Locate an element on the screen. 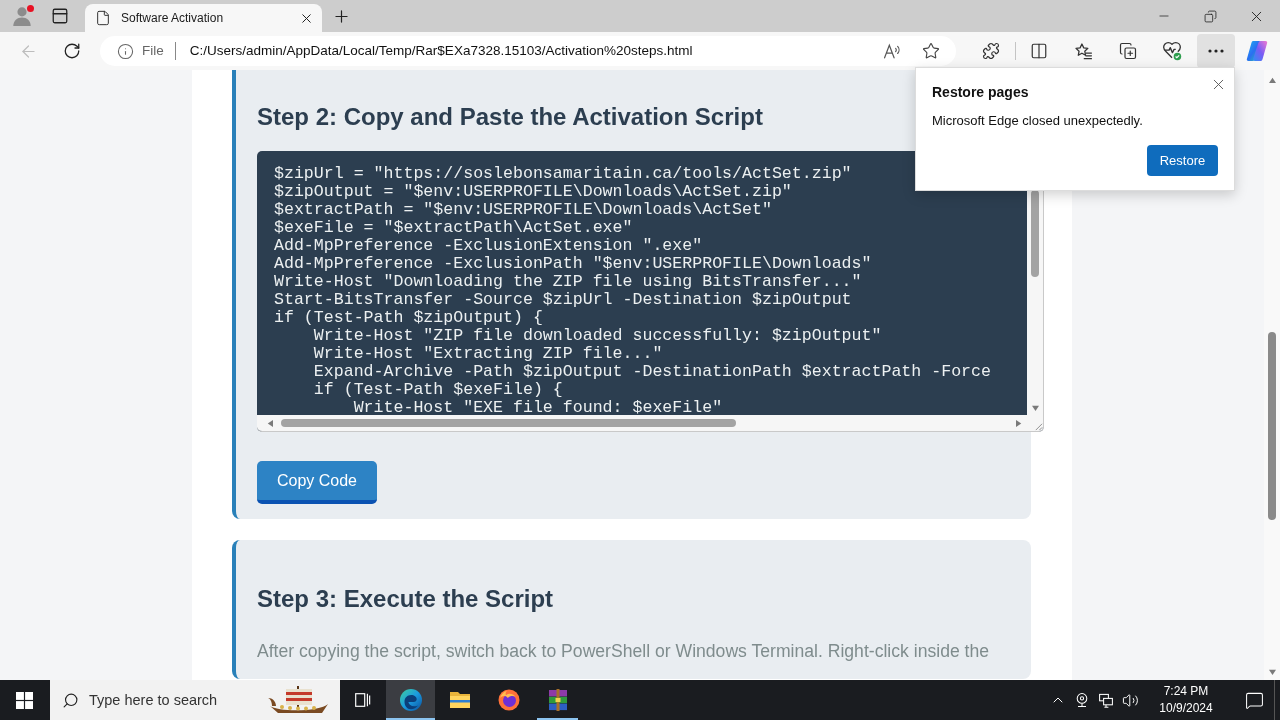 Image resolution: width=1280 pixels, height=720 pixels. step-heading: Step 2: Copy and Paste the Activation Script is located at coordinates (510, 117).